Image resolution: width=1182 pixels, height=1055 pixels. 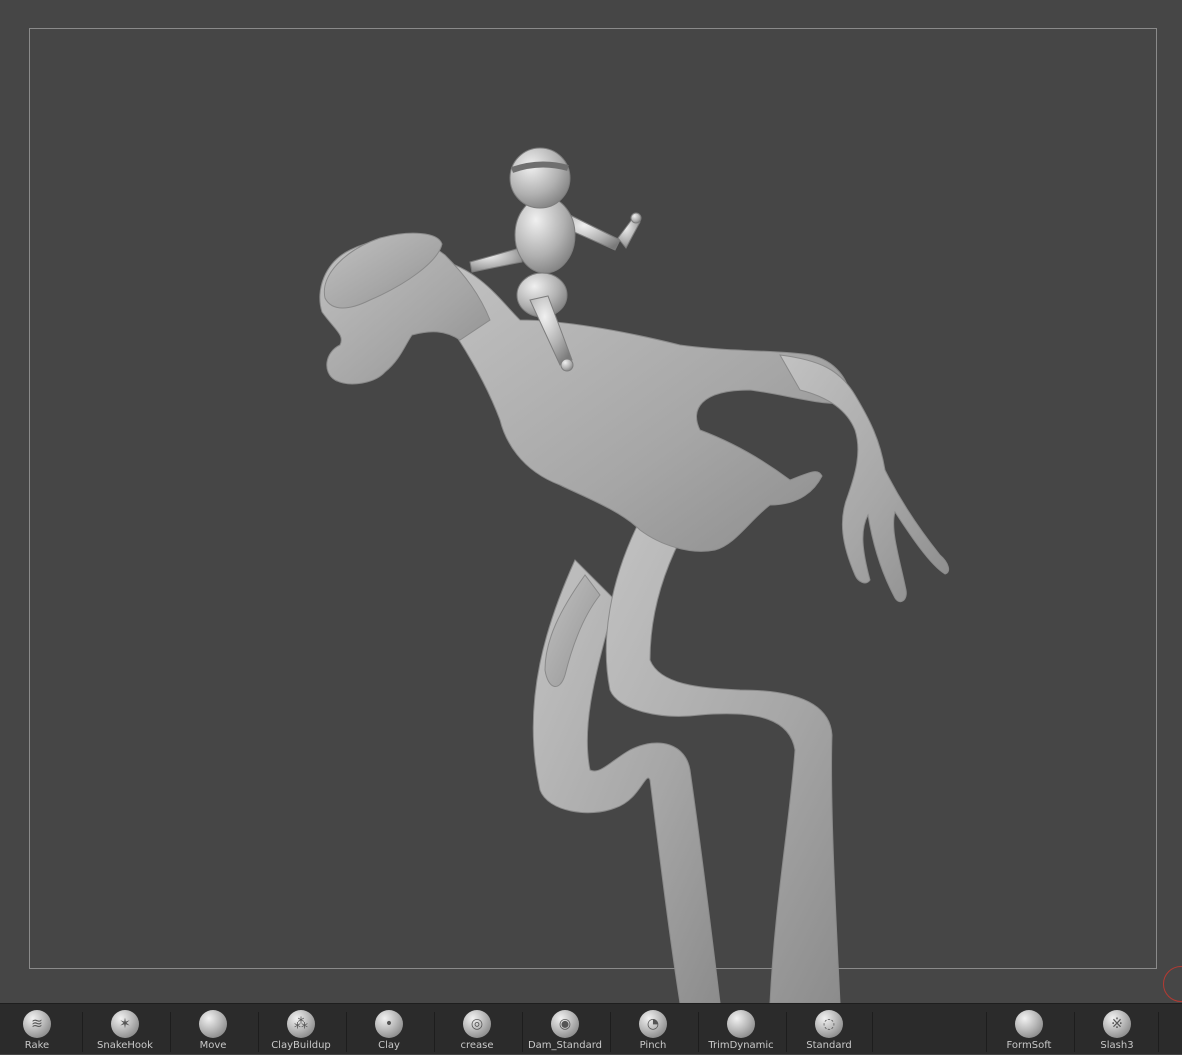 I want to click on brush-slash3: ※ Slash3, so click(x=1117, y=1032).